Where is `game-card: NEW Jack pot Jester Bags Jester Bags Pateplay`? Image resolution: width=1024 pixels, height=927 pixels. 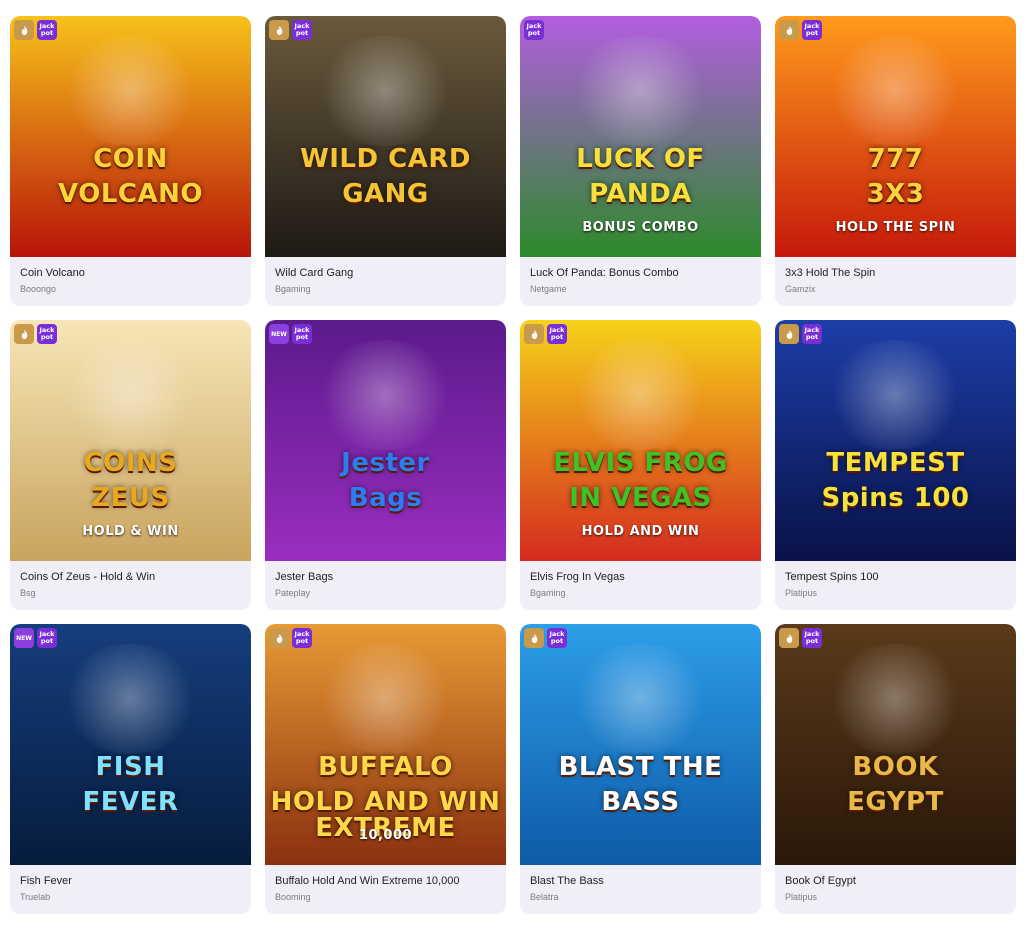 game-card: NEW Jack pot Jester Bags Jester Bags Pateplay is located at coordinates (385, 465).